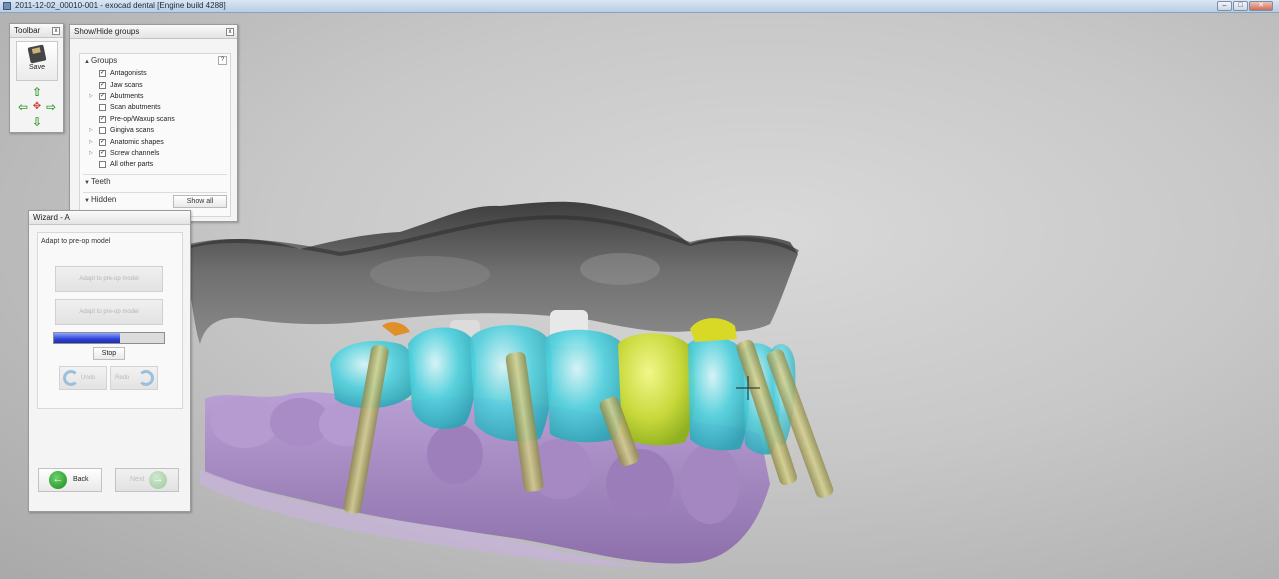 The width and height of the screenshot is (1279, 579). What do you see at coordinates (101, 181) in the screenshot?
I see `teeth-label: Teeth` at bounding box center [101, 181].